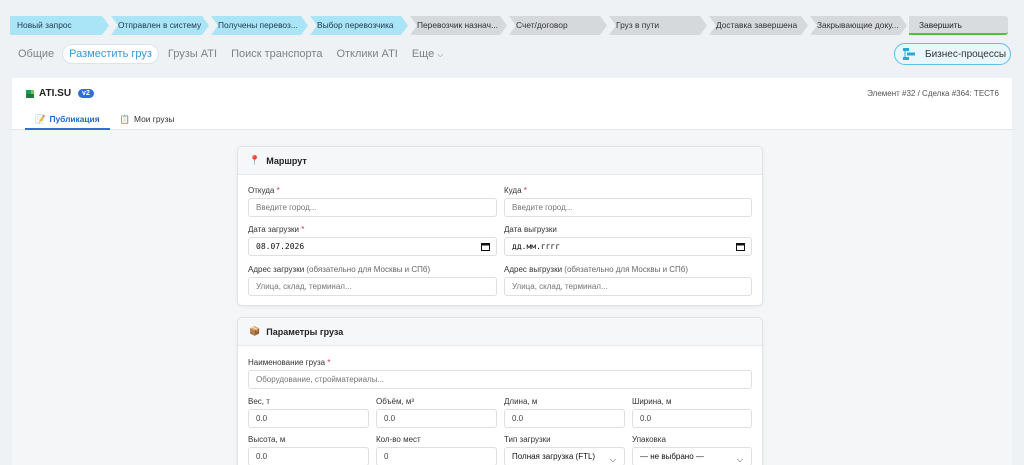  Describe the element at coordinates (192, 54) in the screenshot. I see `tab-ati-cargo: Грузы ATI` at that location.